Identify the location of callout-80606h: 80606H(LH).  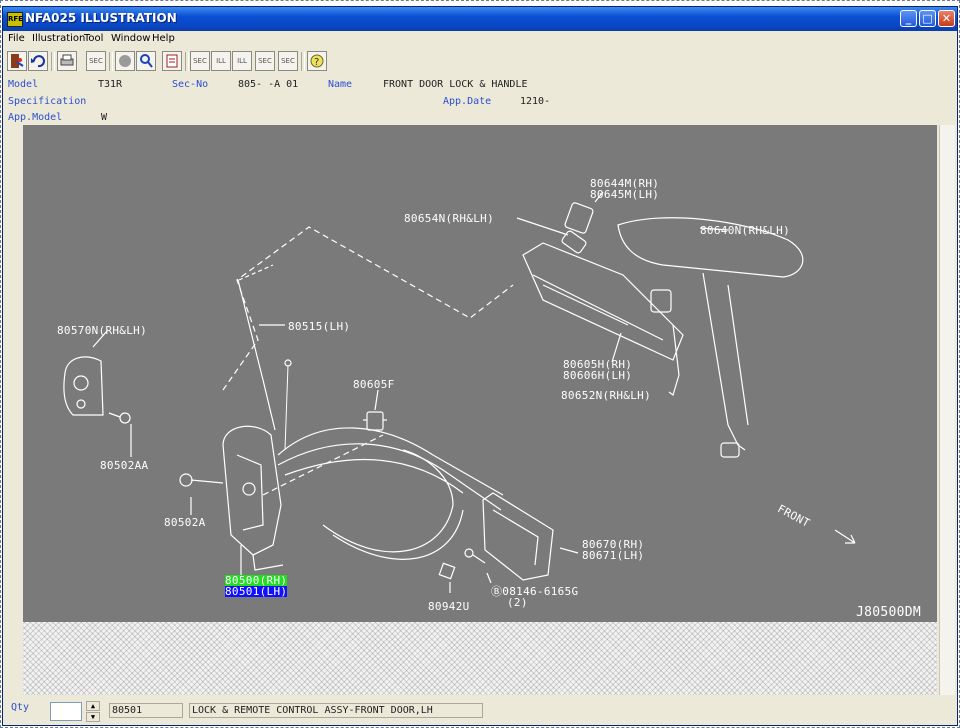
(597, 375).